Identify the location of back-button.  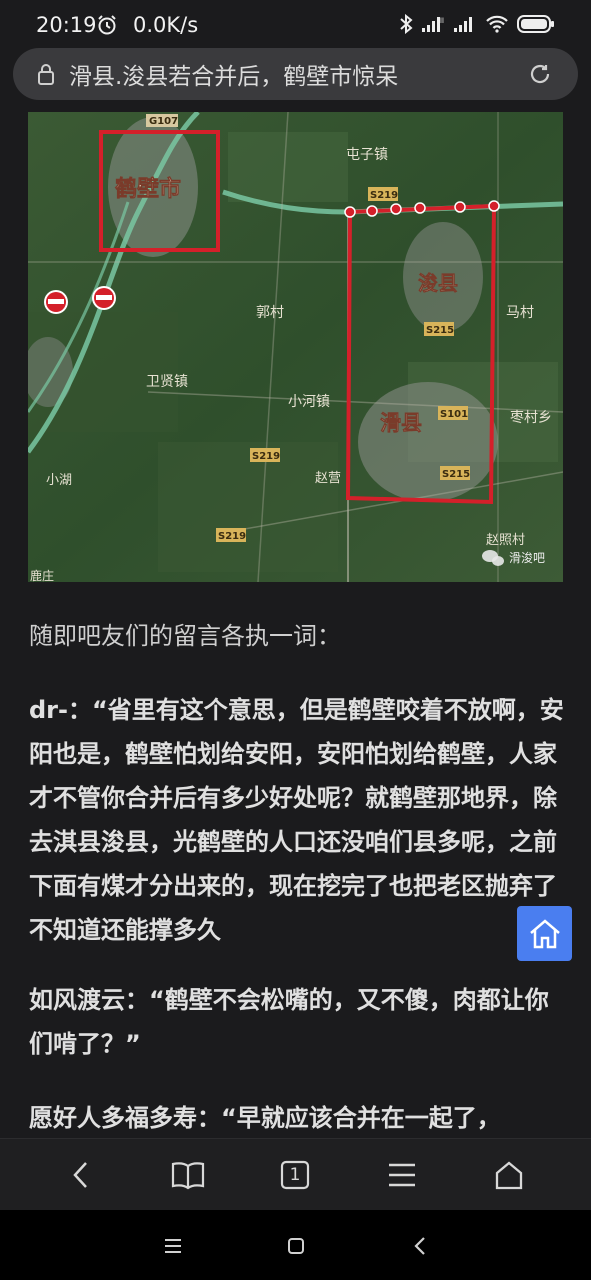
(81, 1175).